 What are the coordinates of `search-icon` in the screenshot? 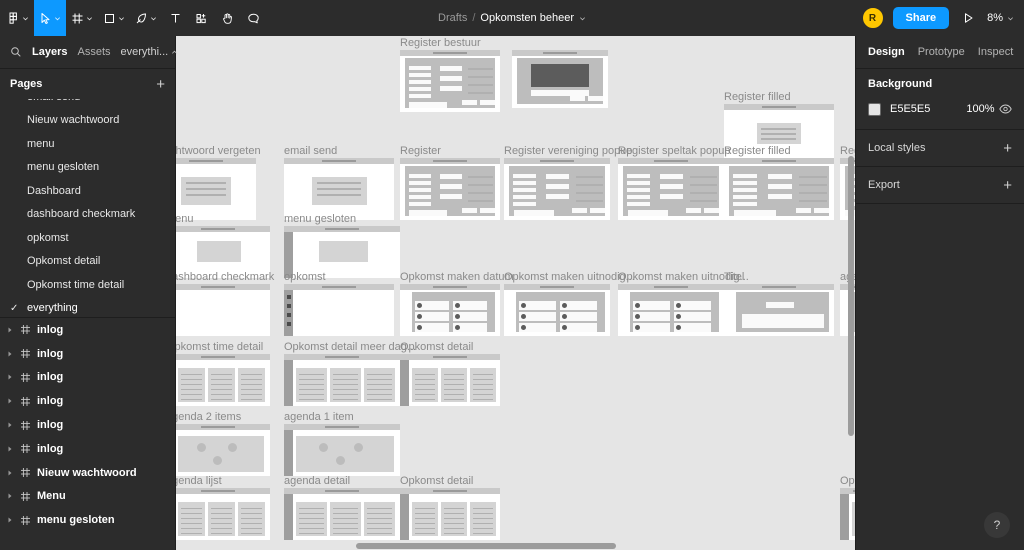 It's located at (16, 52).